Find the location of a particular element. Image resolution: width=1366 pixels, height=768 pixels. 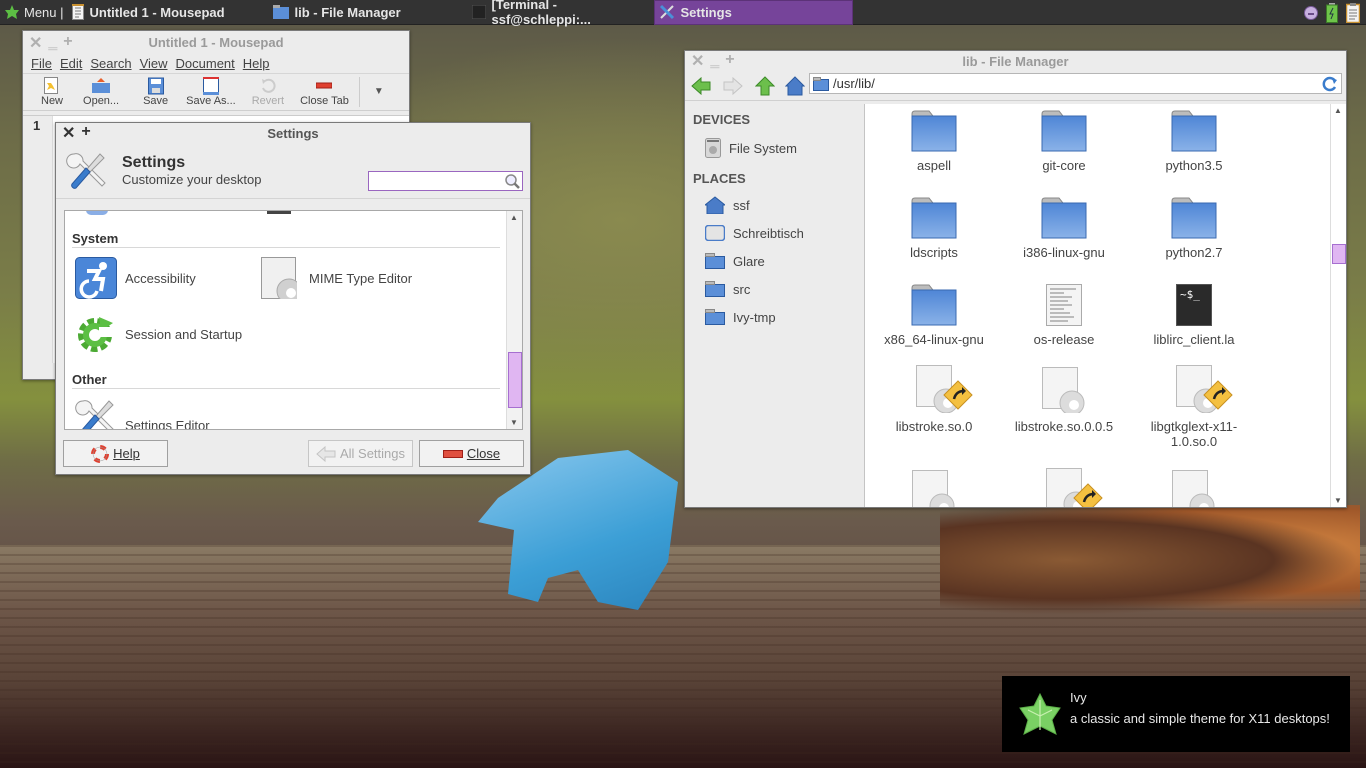

forward-arrow-icon is located at coordinates (733, 85).